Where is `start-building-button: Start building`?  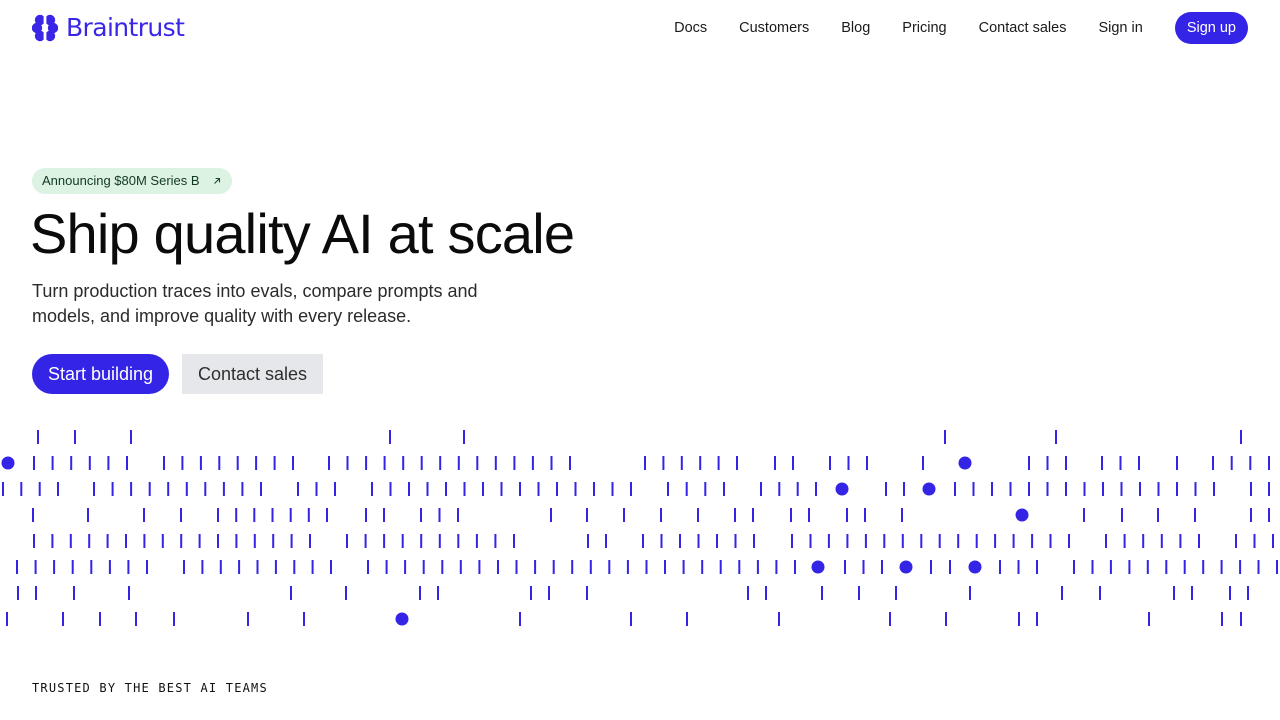 start-building-button: Start building is located at coordinates (101, 374).